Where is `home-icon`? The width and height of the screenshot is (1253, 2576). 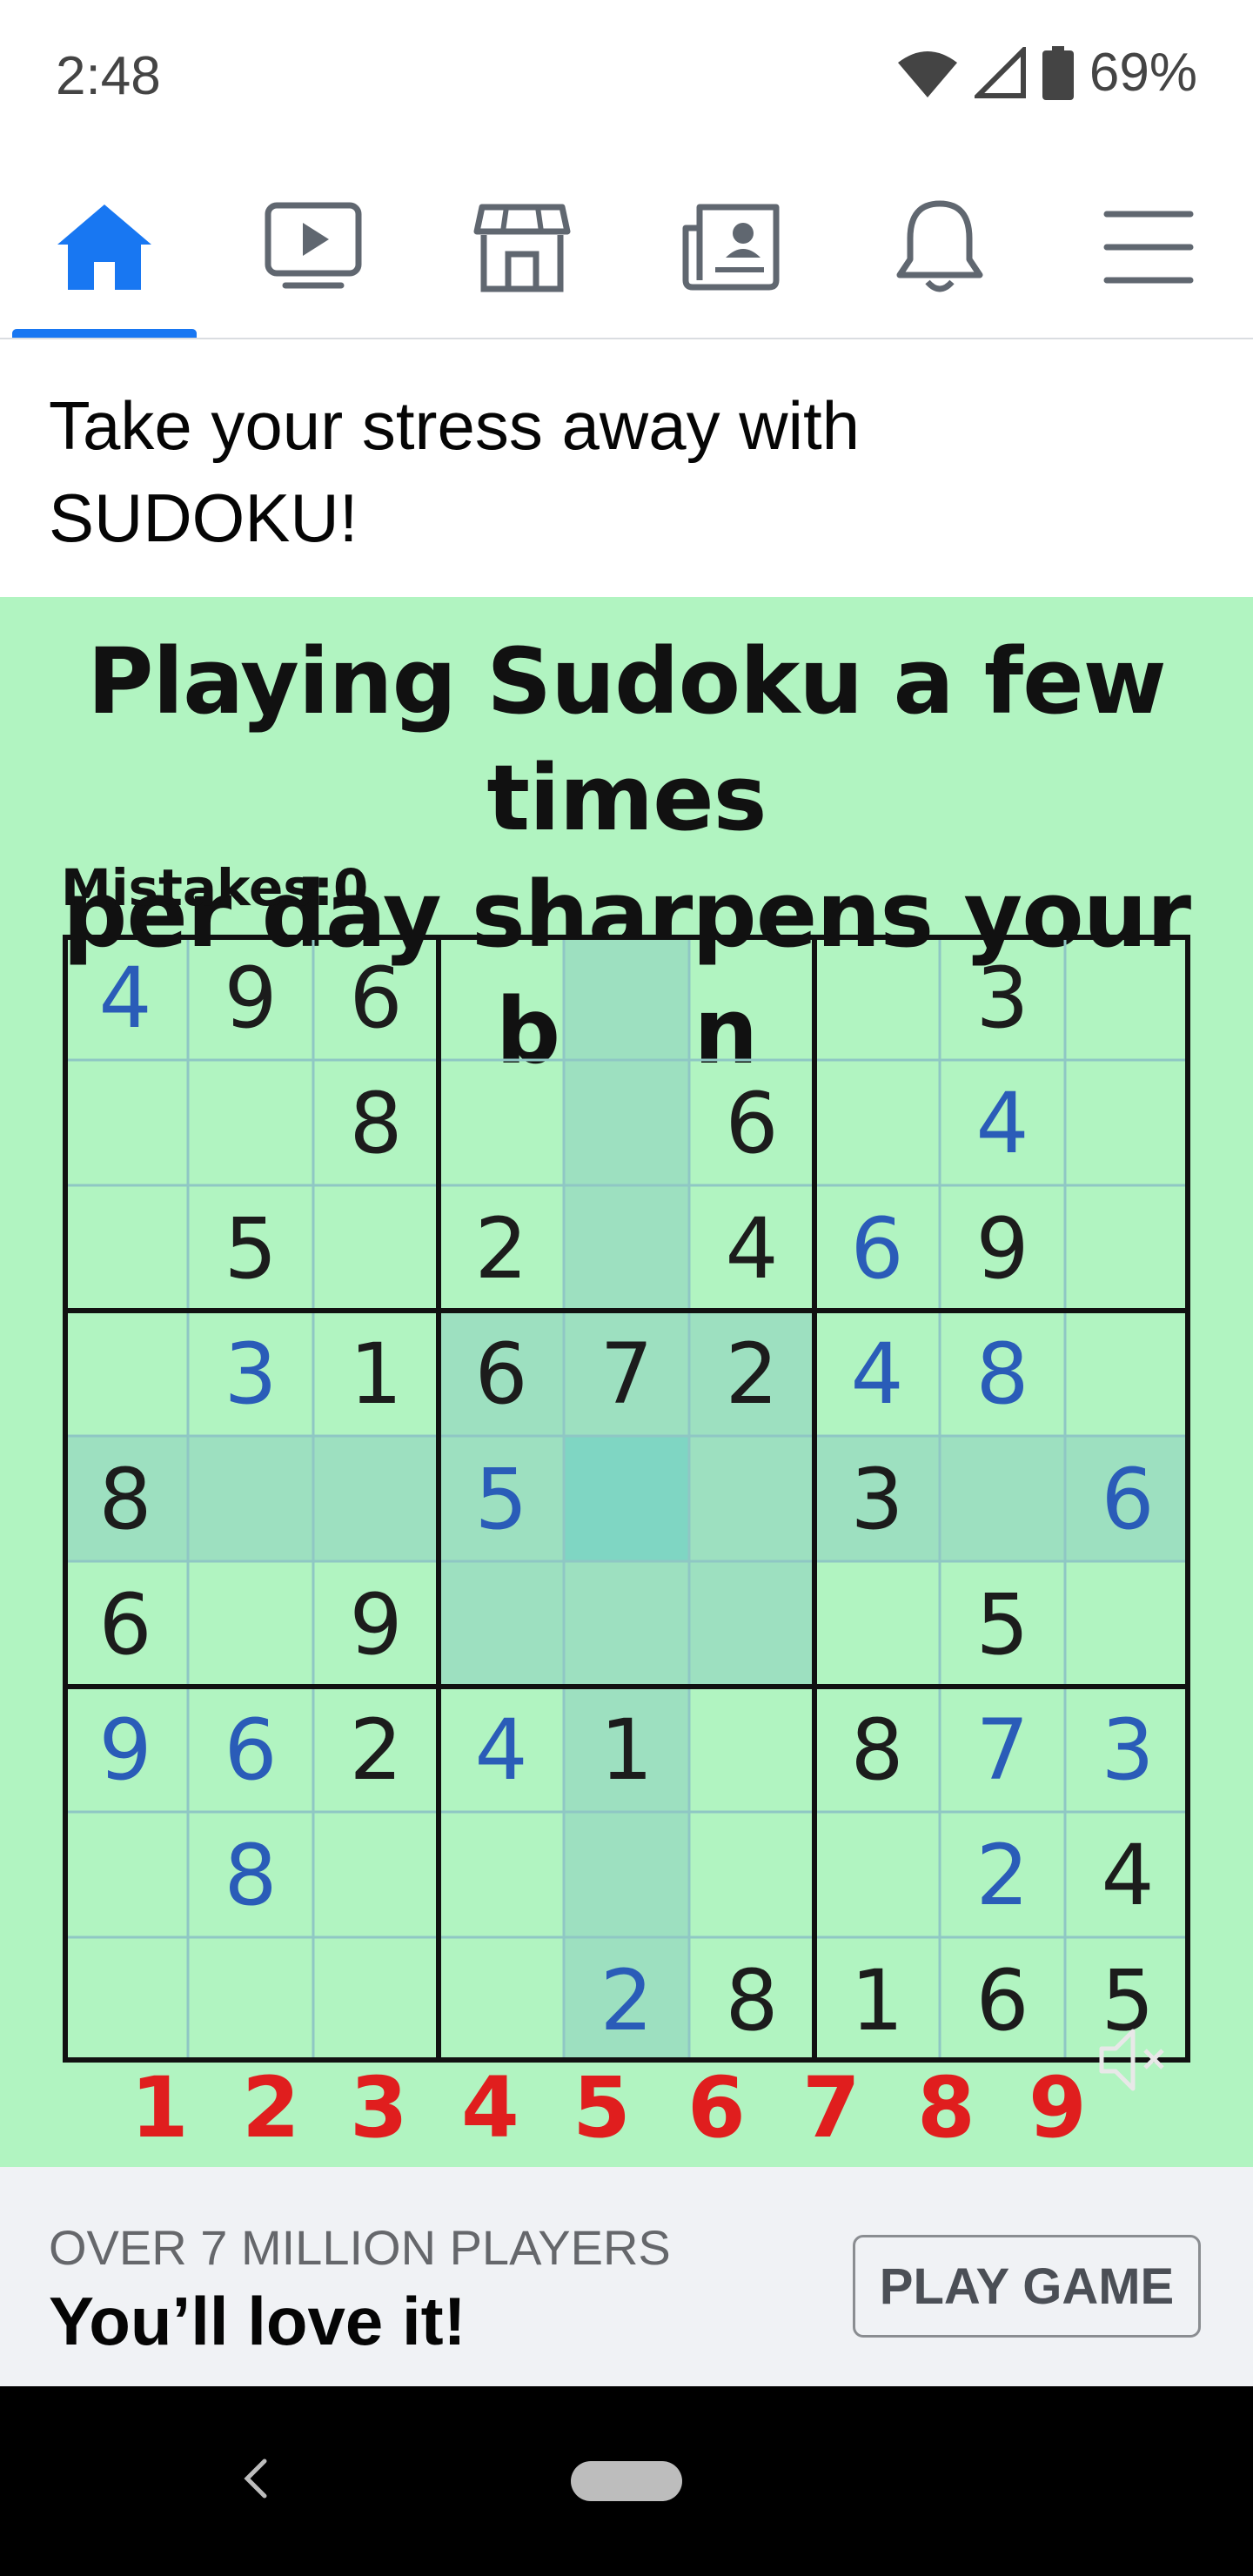
home-icon is located at coordinates (104, 247).